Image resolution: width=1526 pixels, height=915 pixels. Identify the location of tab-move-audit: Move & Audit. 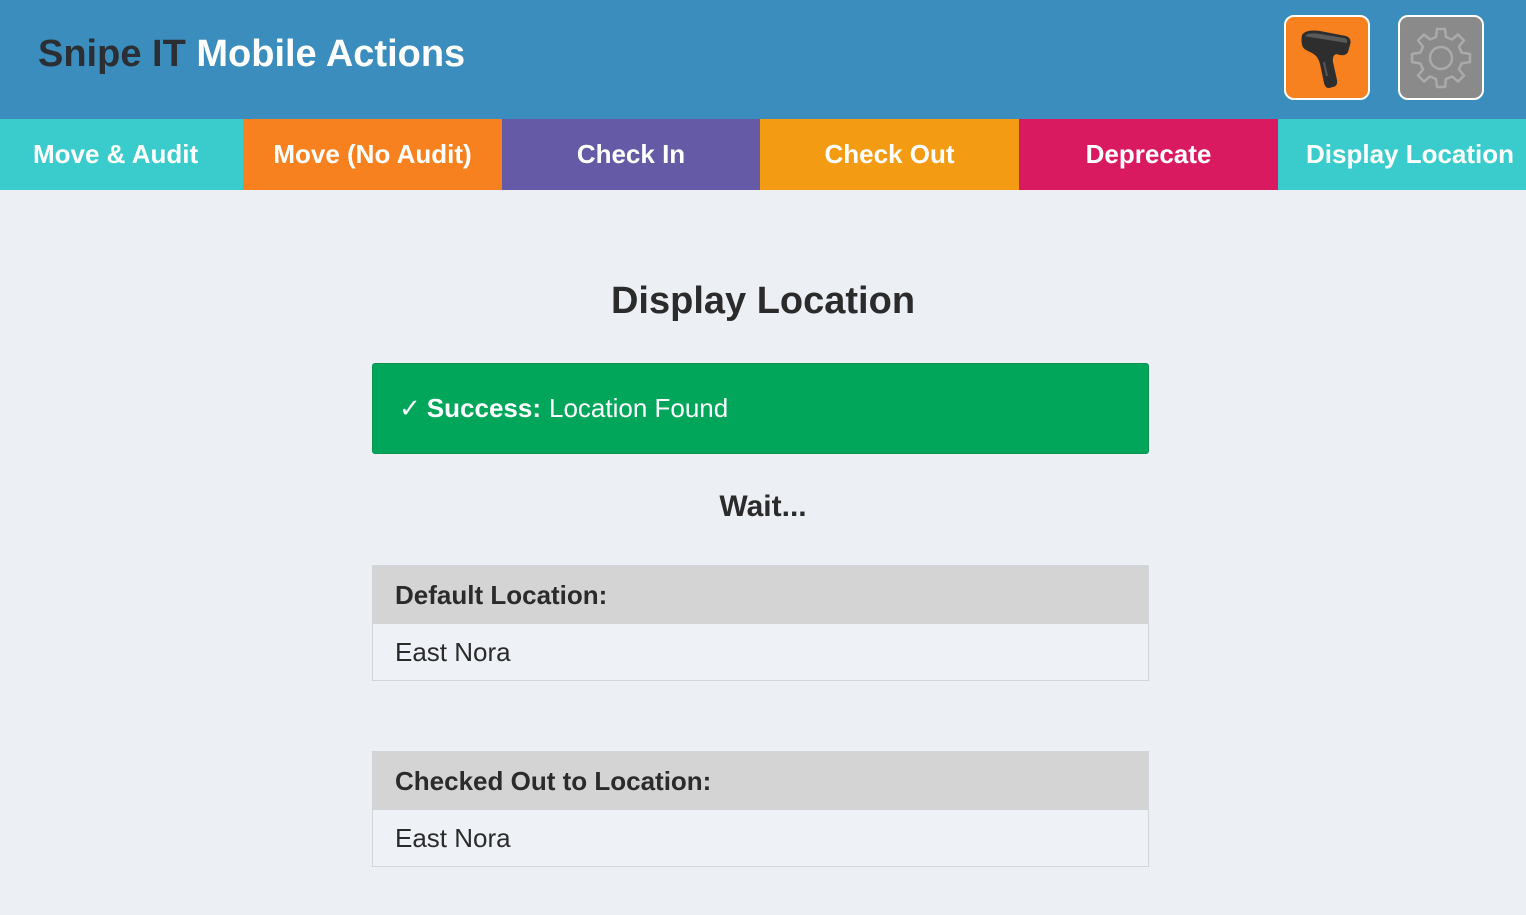
(121, 154).